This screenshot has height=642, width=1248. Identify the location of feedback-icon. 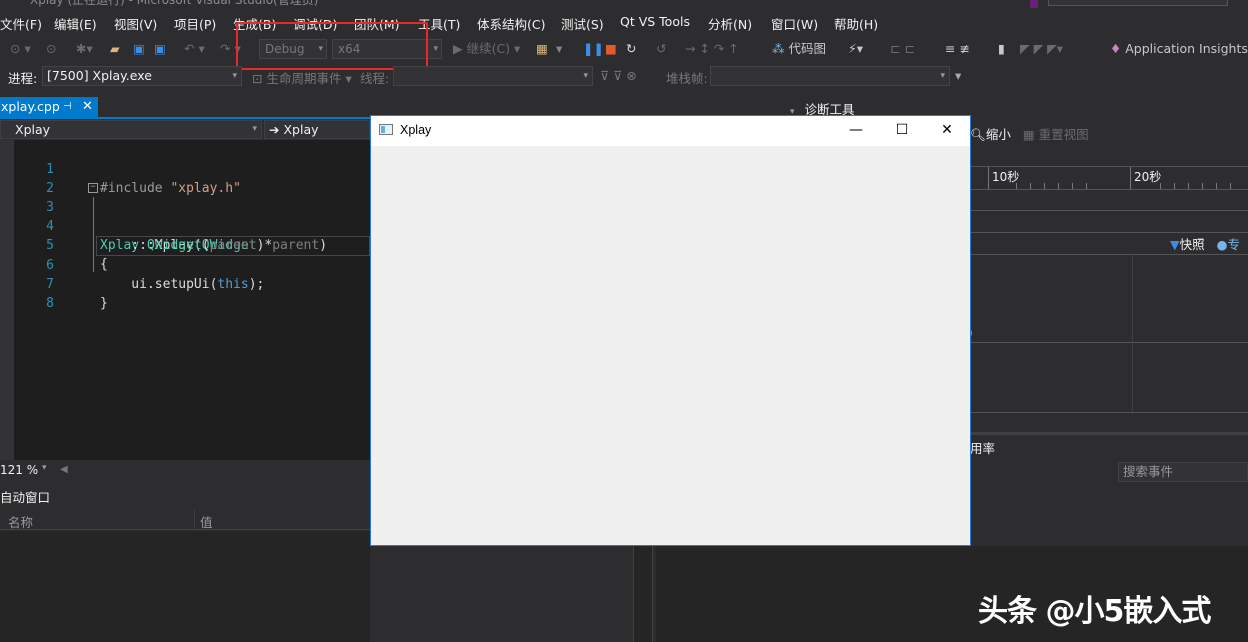
(1034, 4).